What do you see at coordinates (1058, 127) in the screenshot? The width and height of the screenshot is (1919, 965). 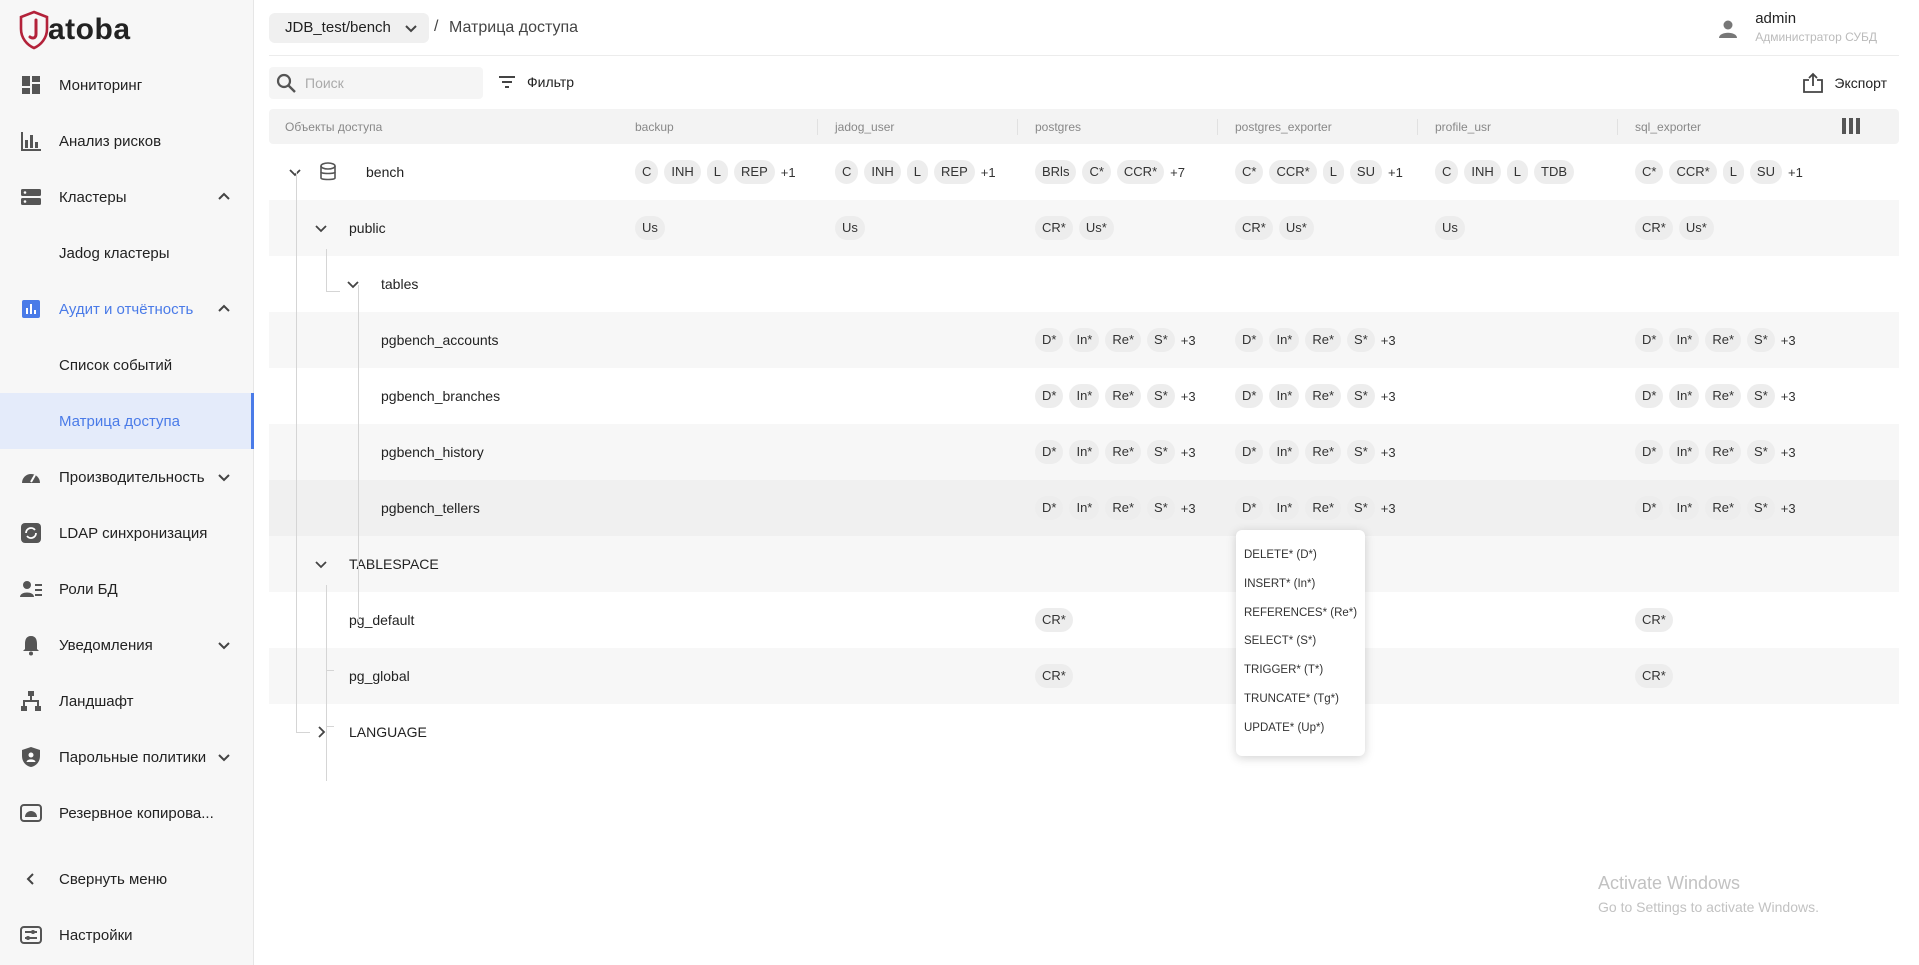 I see `column-header-postgres: postgres` at bounding box center [1058, 127].